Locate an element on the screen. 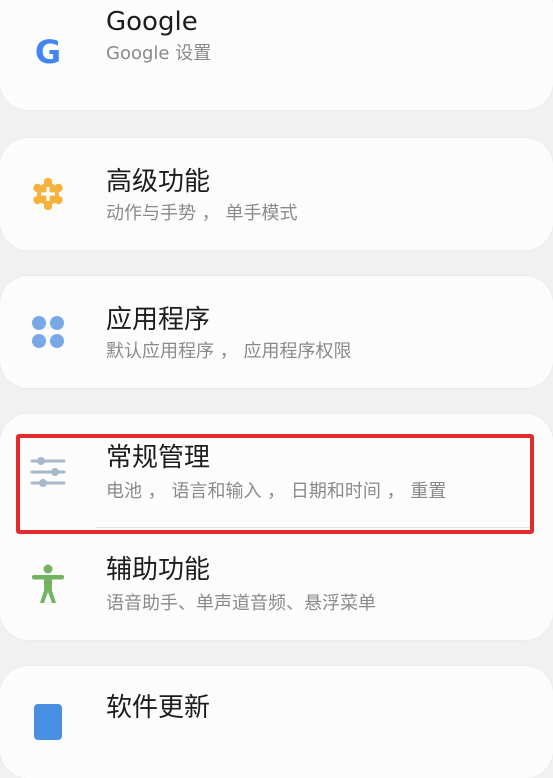 The height and width of the screenshot is (778, 553). google-title: Google is located at coordinates (152, 22).